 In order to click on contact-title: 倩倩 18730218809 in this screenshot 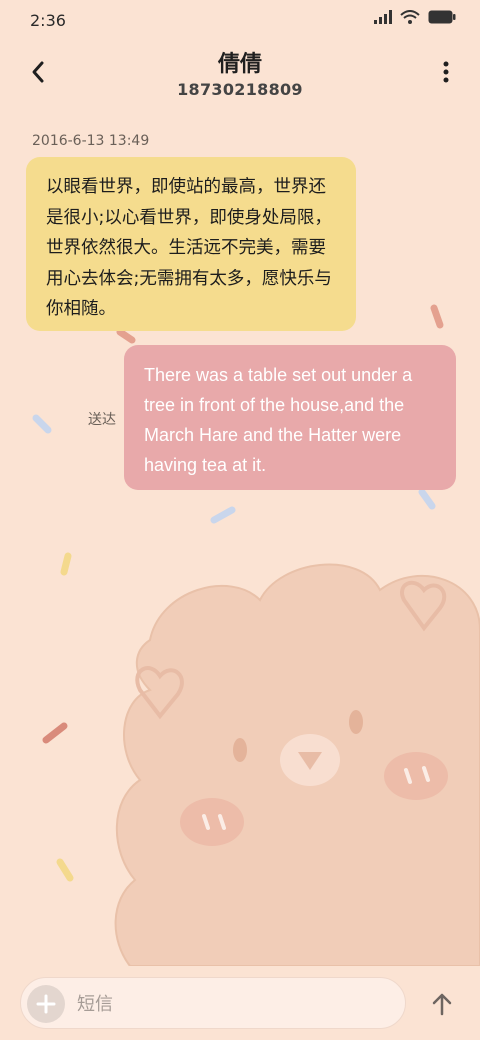, I will do `click(240, 72)`.